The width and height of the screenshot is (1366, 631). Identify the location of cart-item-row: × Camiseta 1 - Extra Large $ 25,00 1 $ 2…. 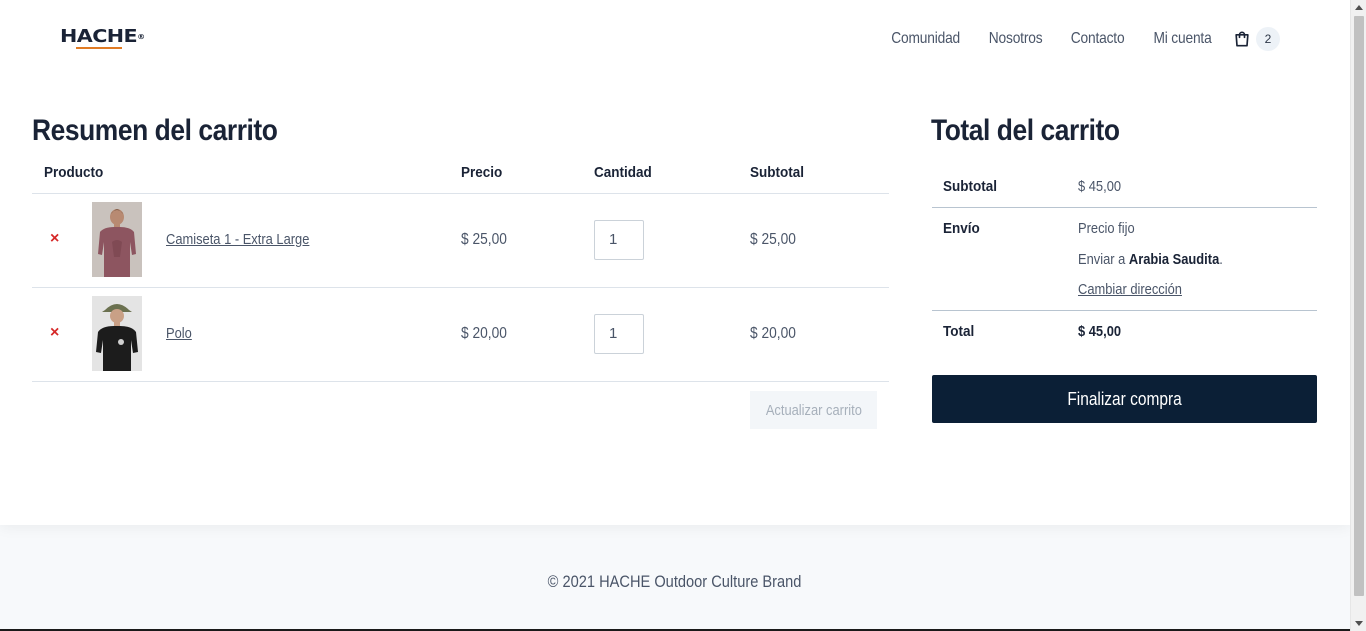
(460, 240).